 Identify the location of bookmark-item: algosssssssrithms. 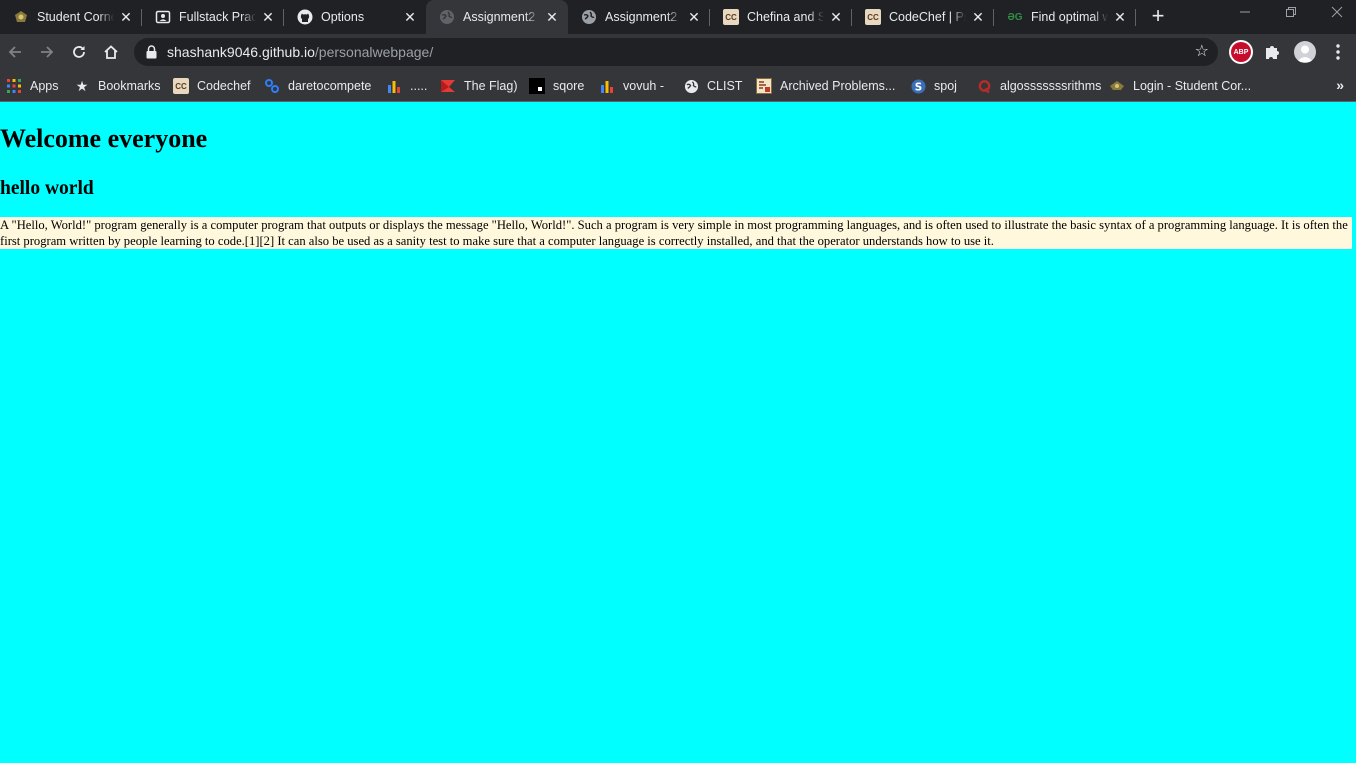
(1038, 86).